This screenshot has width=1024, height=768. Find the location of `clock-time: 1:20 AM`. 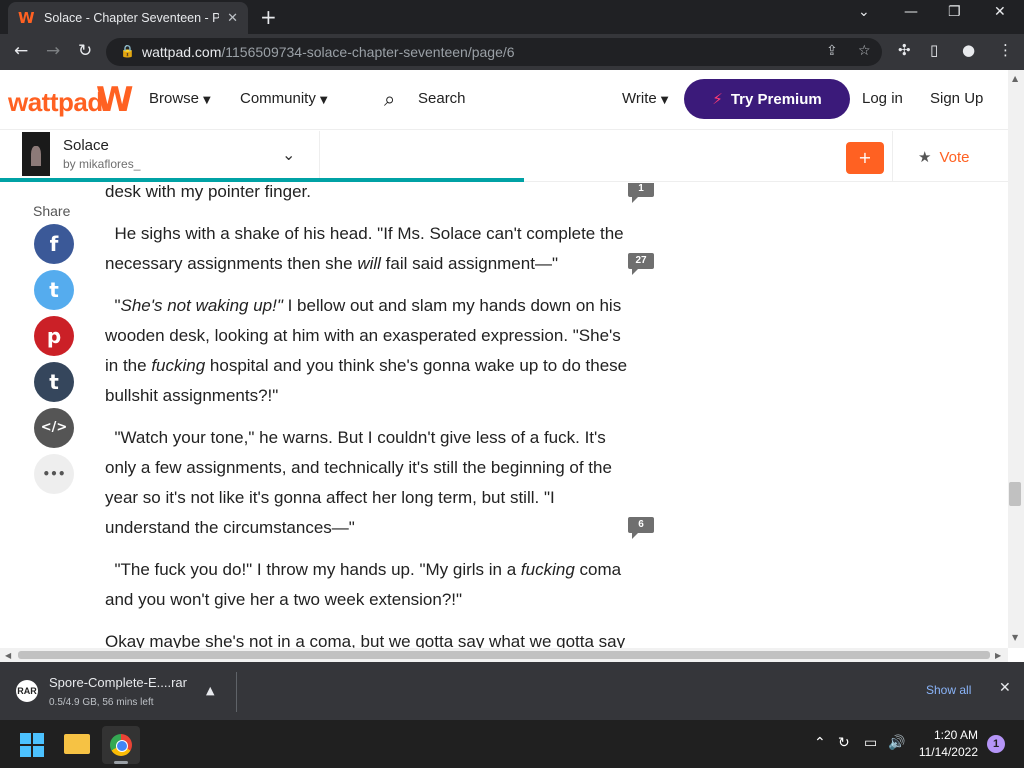

clock-time: 1:20 AM is located at coordinates (954, 735).